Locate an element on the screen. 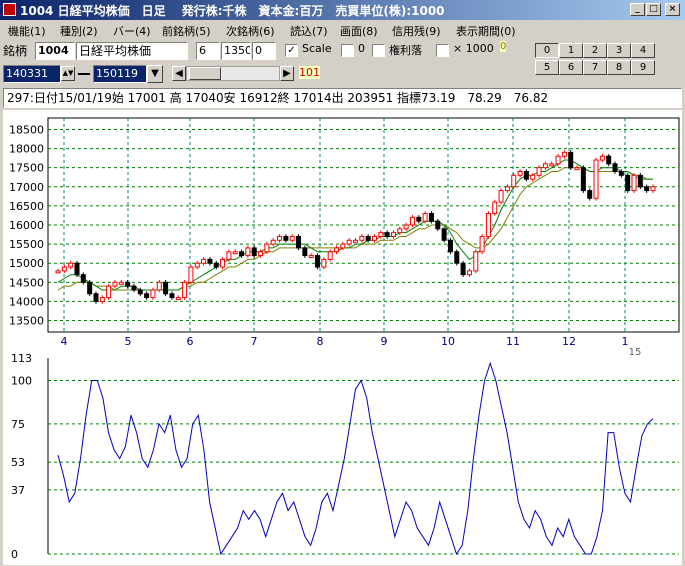  oscillator-y-tick-label: 100 is located at coordinates (21, 381).